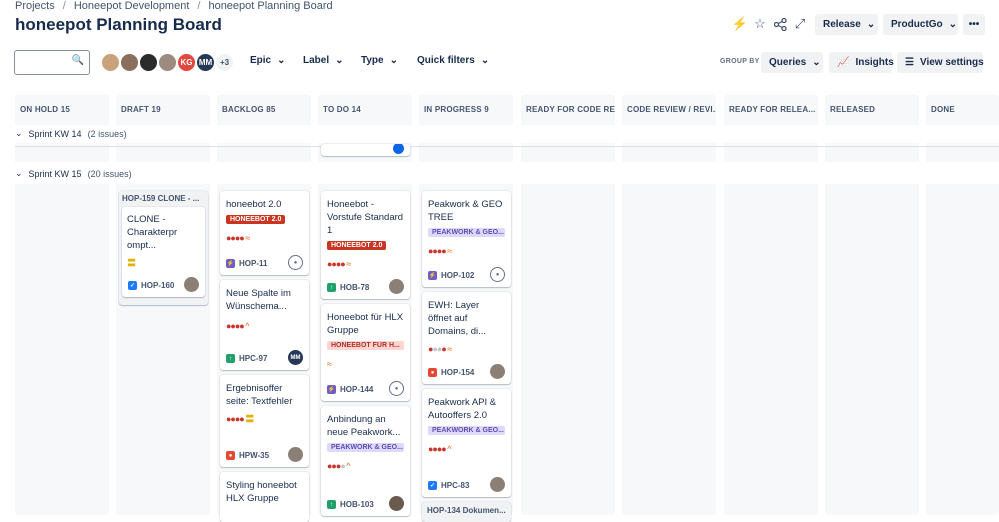 This screenshot has width=999, height=522. Describe the element at coordinates (186, 62) in the screenshot. I see `avatar-kg: KG` at that location.